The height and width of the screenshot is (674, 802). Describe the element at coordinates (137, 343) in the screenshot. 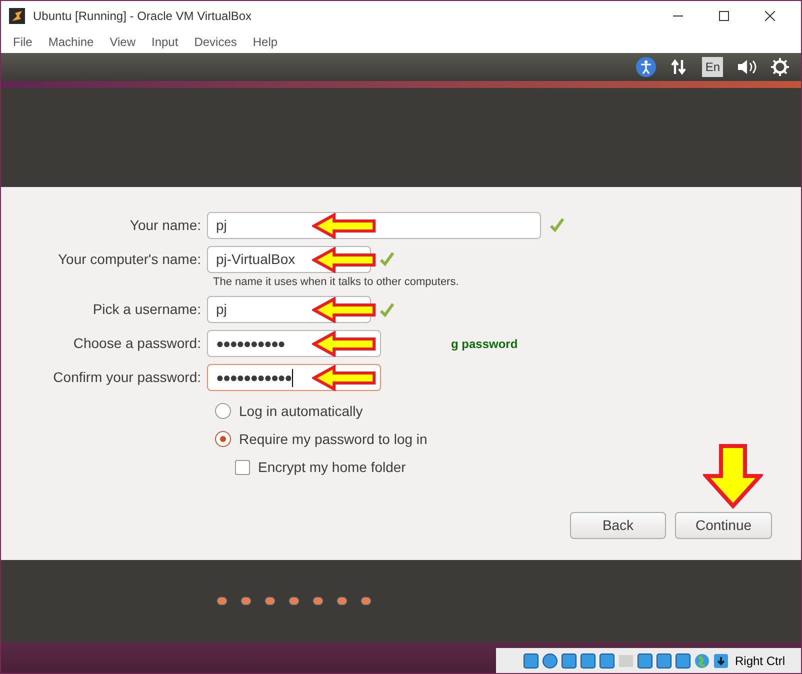

I see `field-label: Choose a password:` at that location.